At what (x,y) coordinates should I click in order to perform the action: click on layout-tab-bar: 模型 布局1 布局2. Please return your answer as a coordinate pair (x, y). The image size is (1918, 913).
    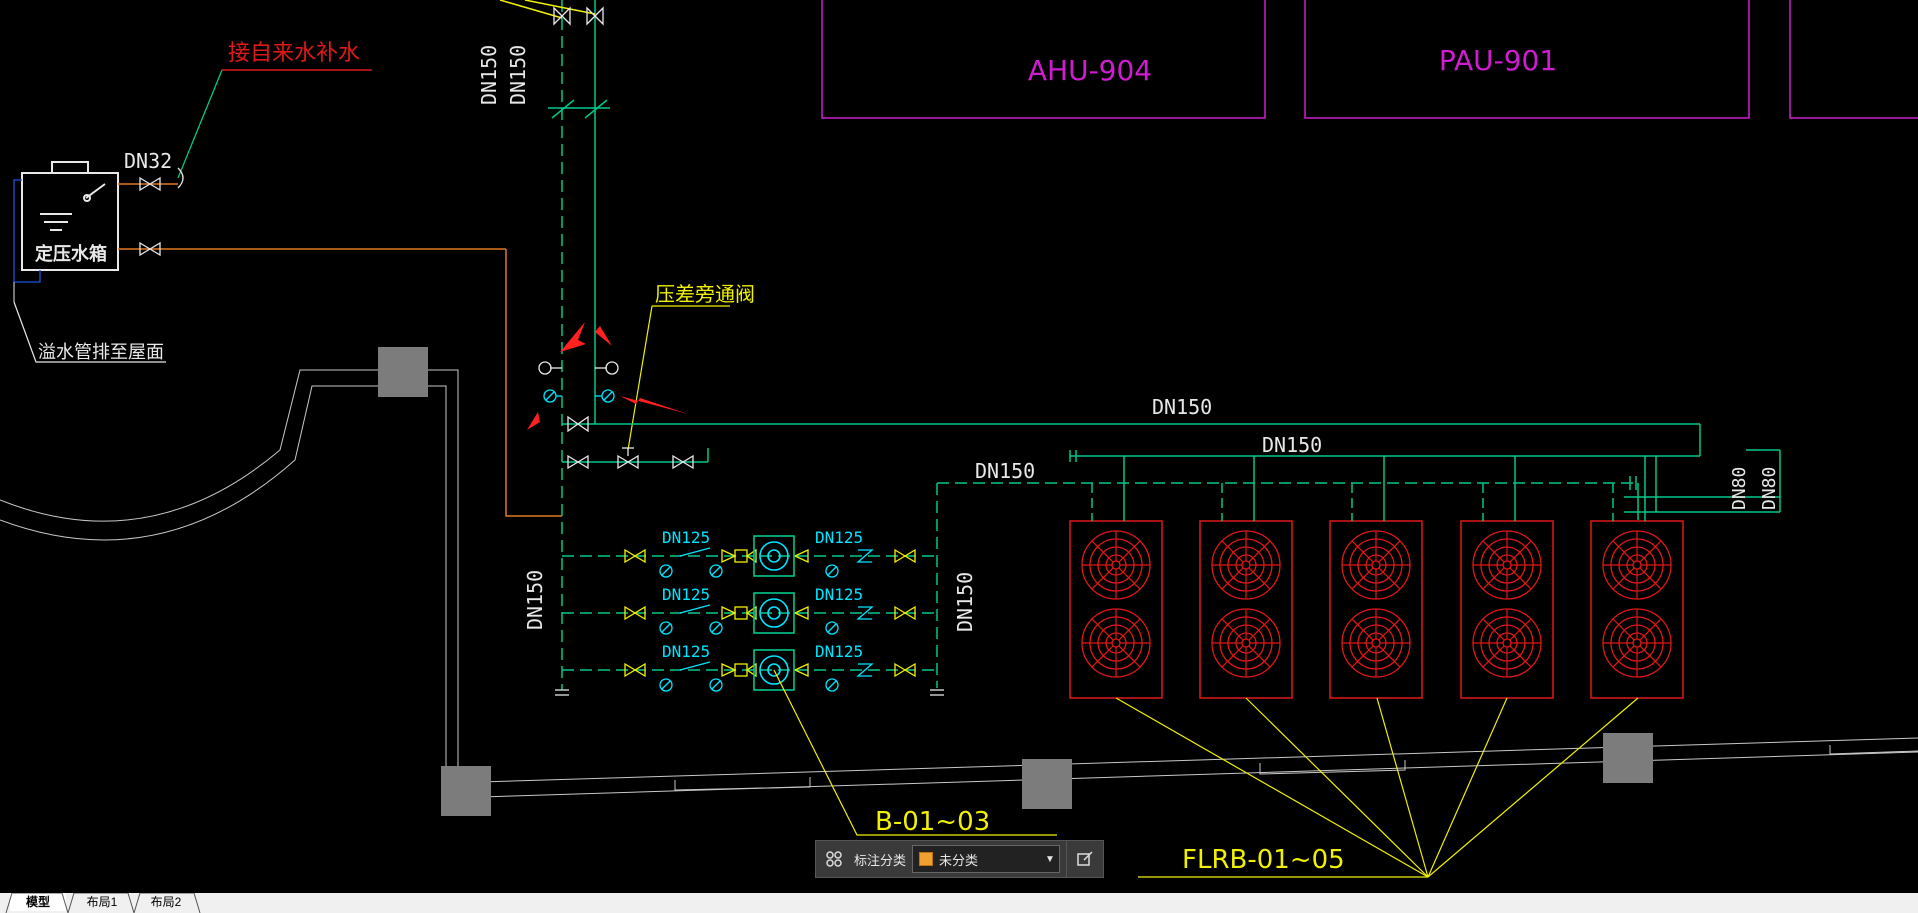
    Looking at the image, I should click on (959, 903).